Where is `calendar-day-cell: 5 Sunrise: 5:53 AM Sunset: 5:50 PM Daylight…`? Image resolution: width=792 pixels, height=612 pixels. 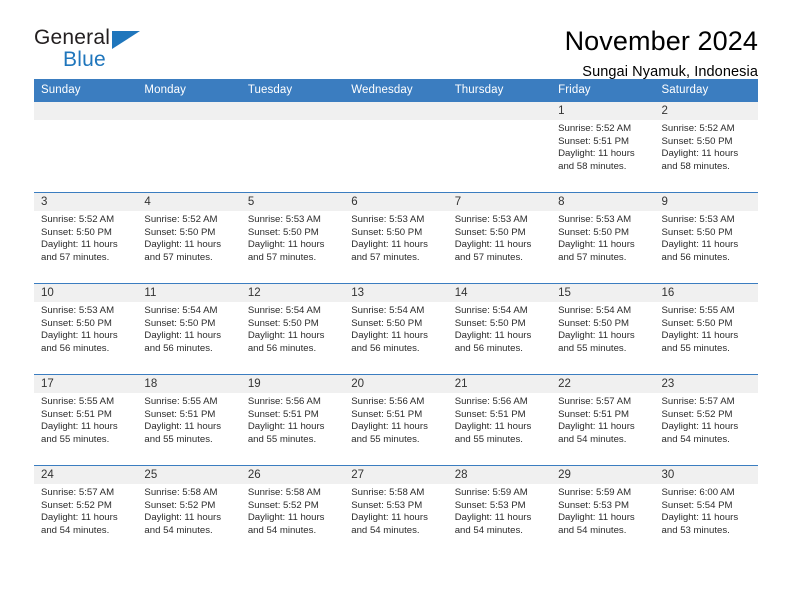 calendar-day-cell: 5 Sunrise: 5:53 AM Sunset: 5:50 PM Daylight… is located at coordinates (292, 238).